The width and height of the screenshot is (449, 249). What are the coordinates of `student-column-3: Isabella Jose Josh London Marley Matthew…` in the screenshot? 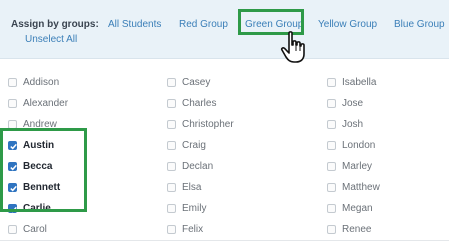 It's located at (353, 156).